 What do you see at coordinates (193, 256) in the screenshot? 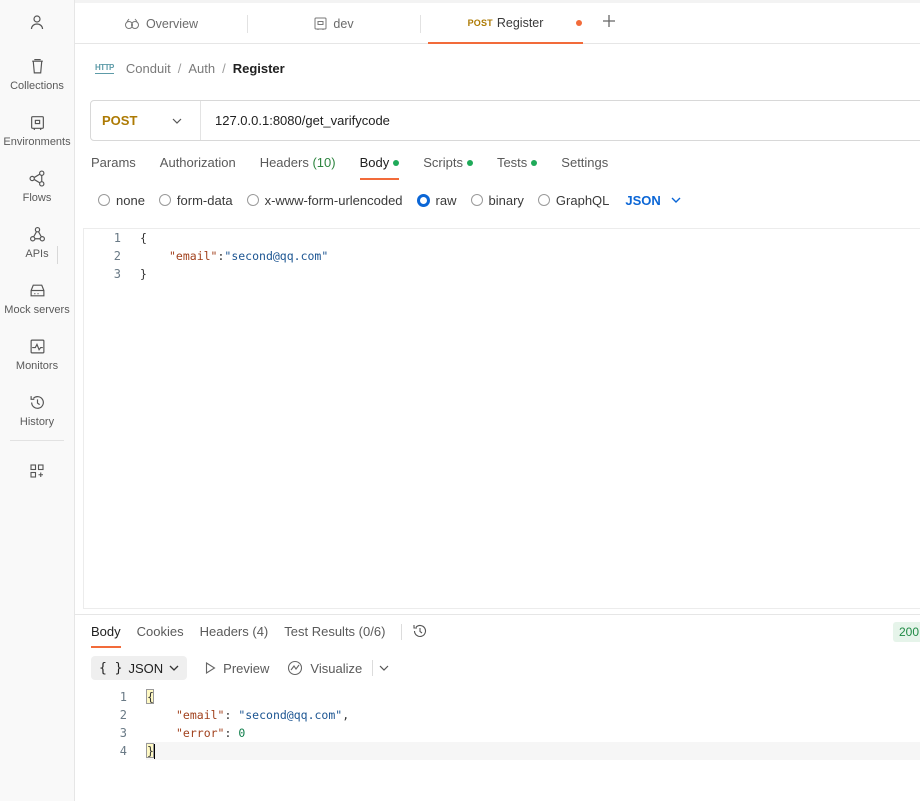
I see `json-key: "email"` at bounding box center [193, 256].